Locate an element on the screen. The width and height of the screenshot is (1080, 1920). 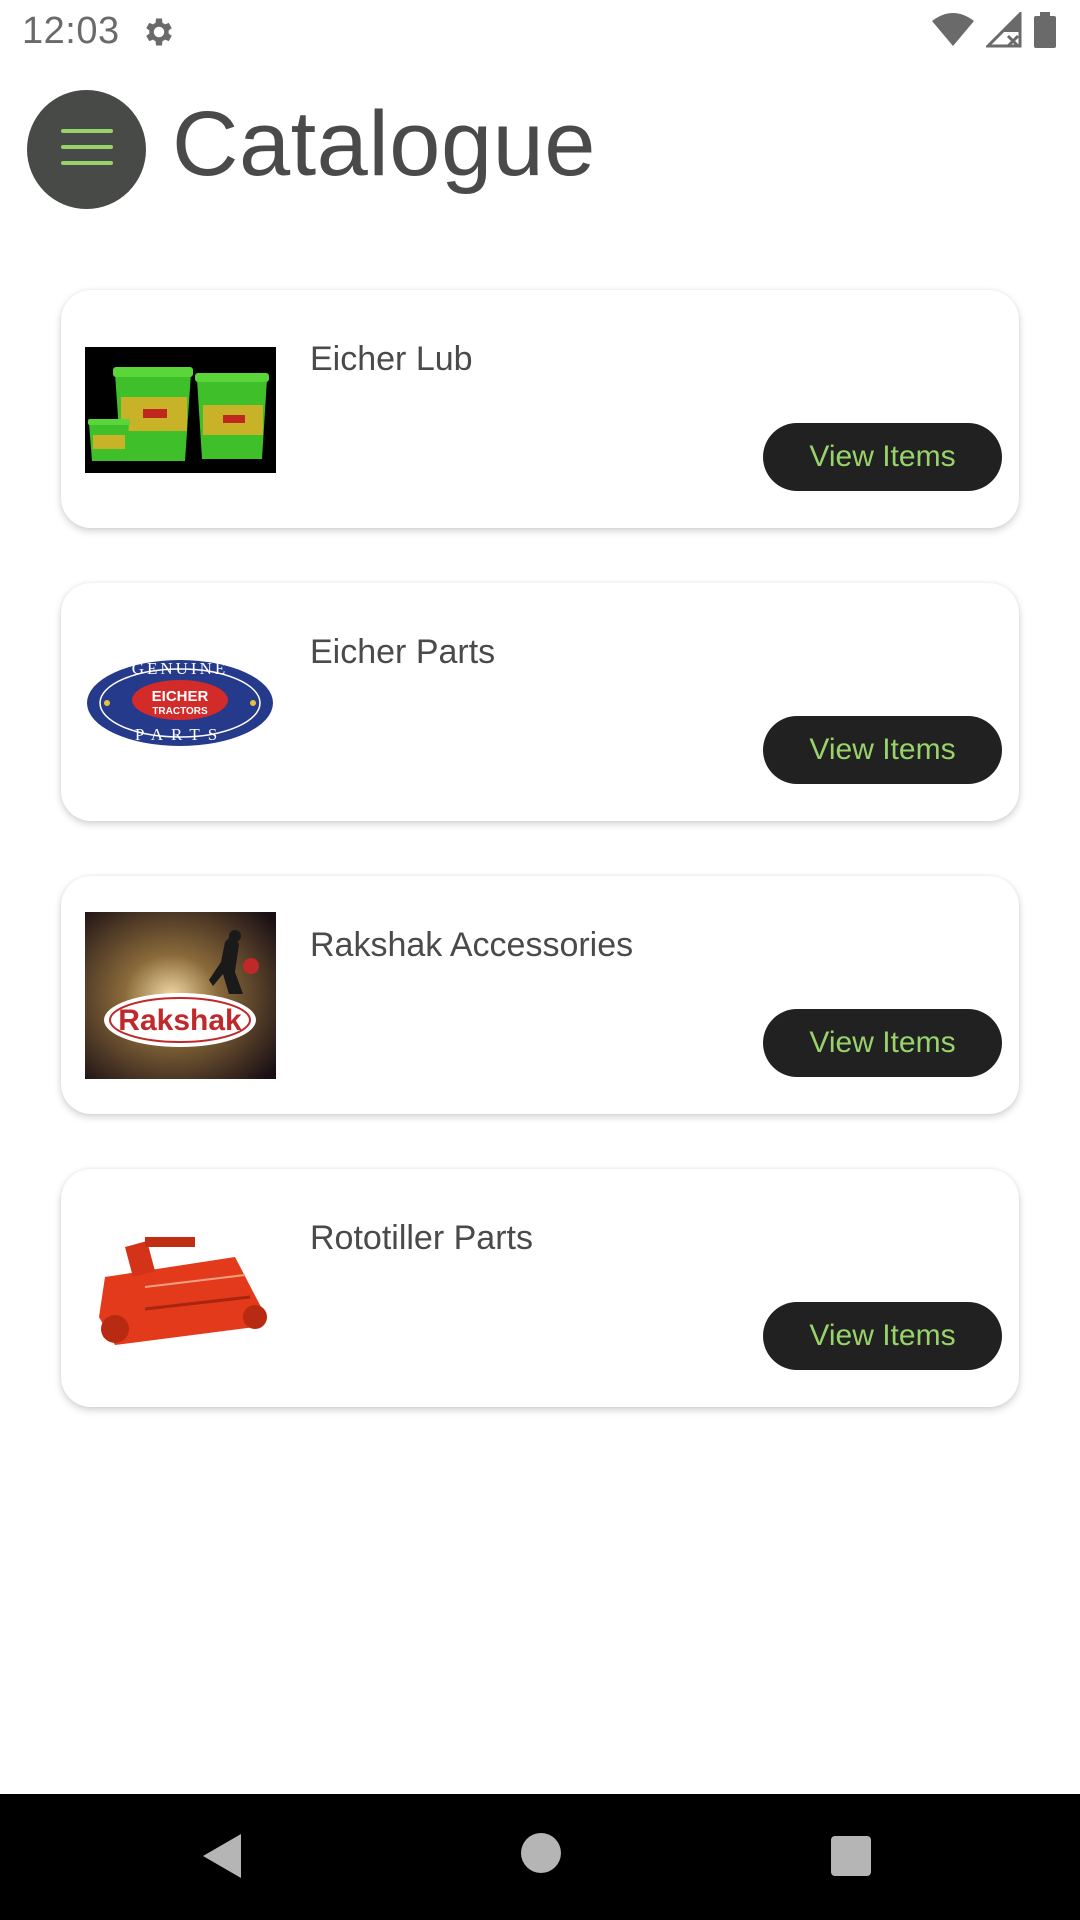
recents-icon is located at coordinates (851, 1856).